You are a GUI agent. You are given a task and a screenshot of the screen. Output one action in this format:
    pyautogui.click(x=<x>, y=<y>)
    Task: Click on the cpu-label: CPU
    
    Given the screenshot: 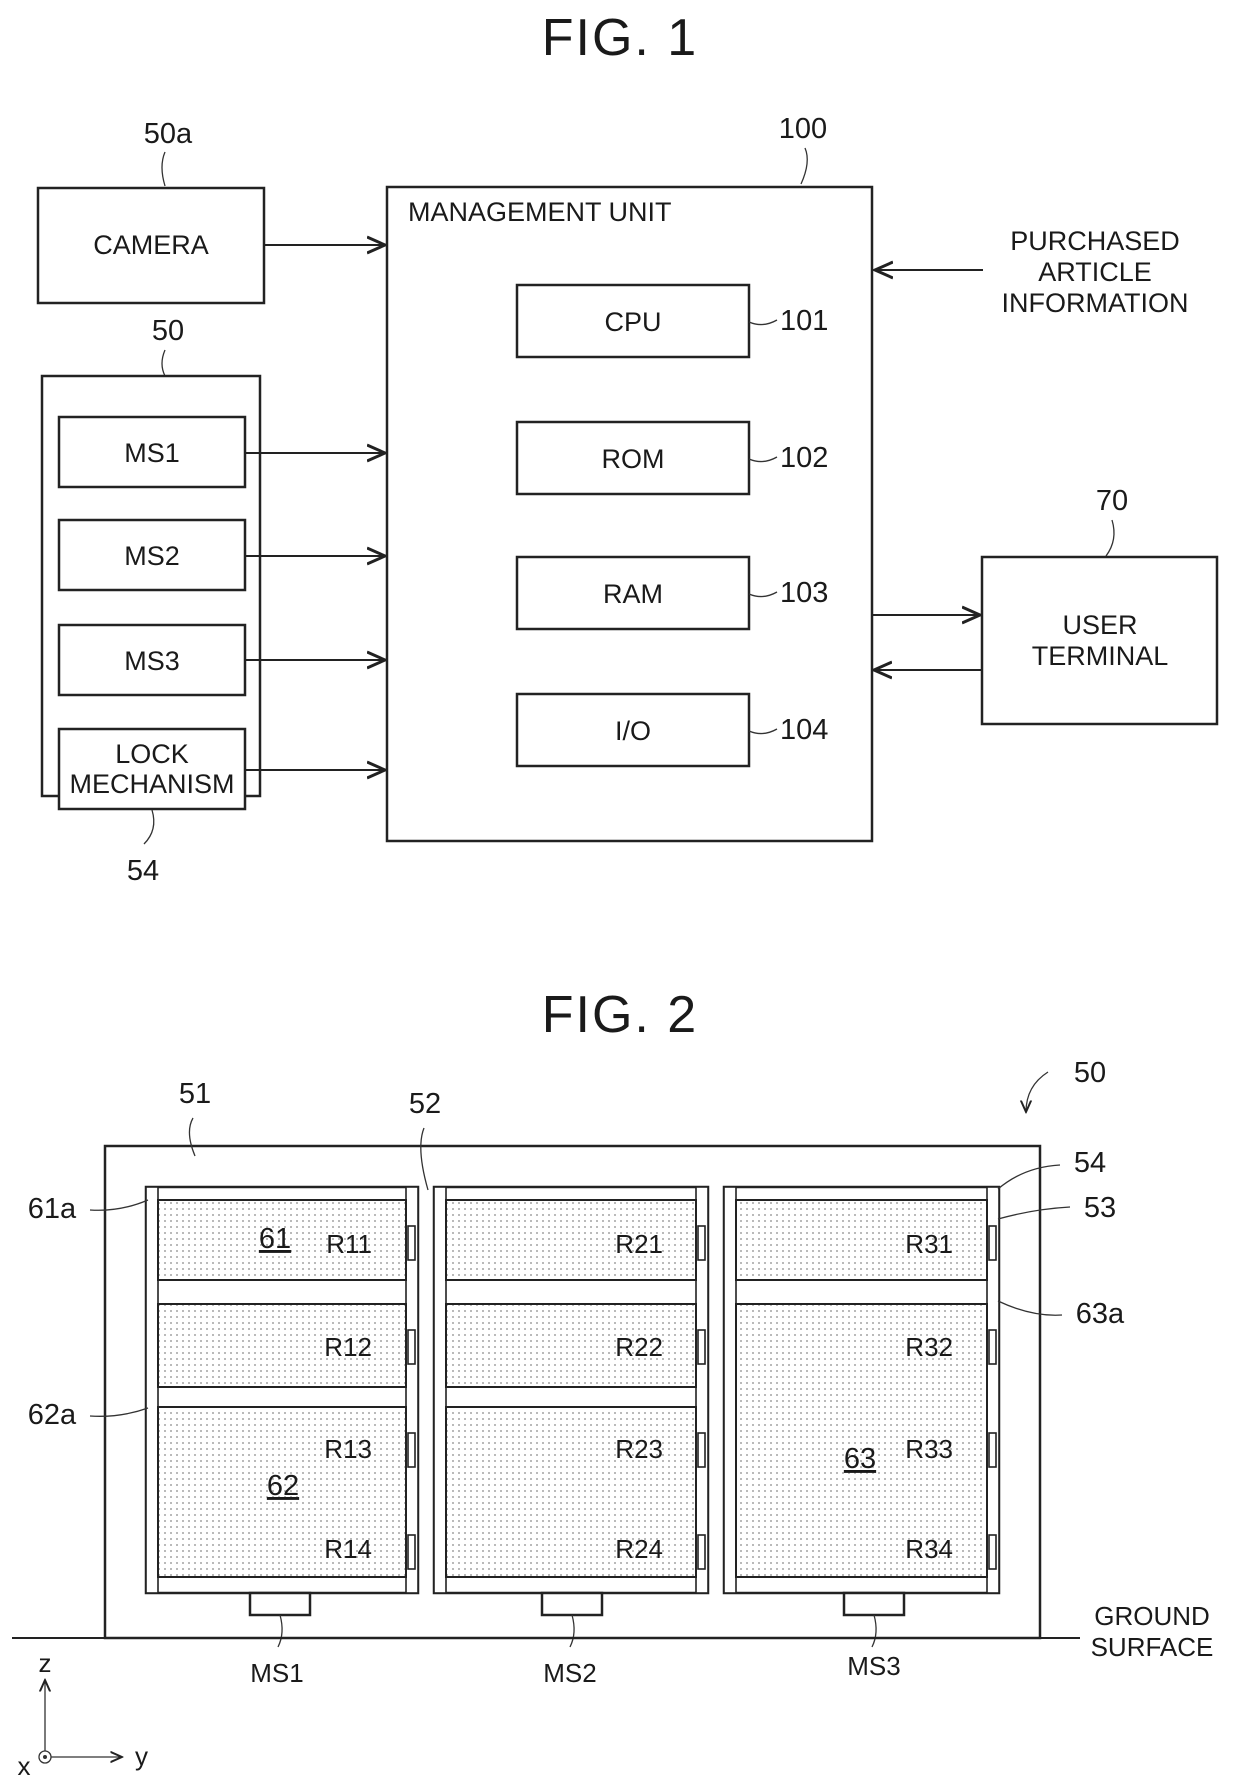 What is the action you would take?
    pyautogui.click(x=632, y=322)
    